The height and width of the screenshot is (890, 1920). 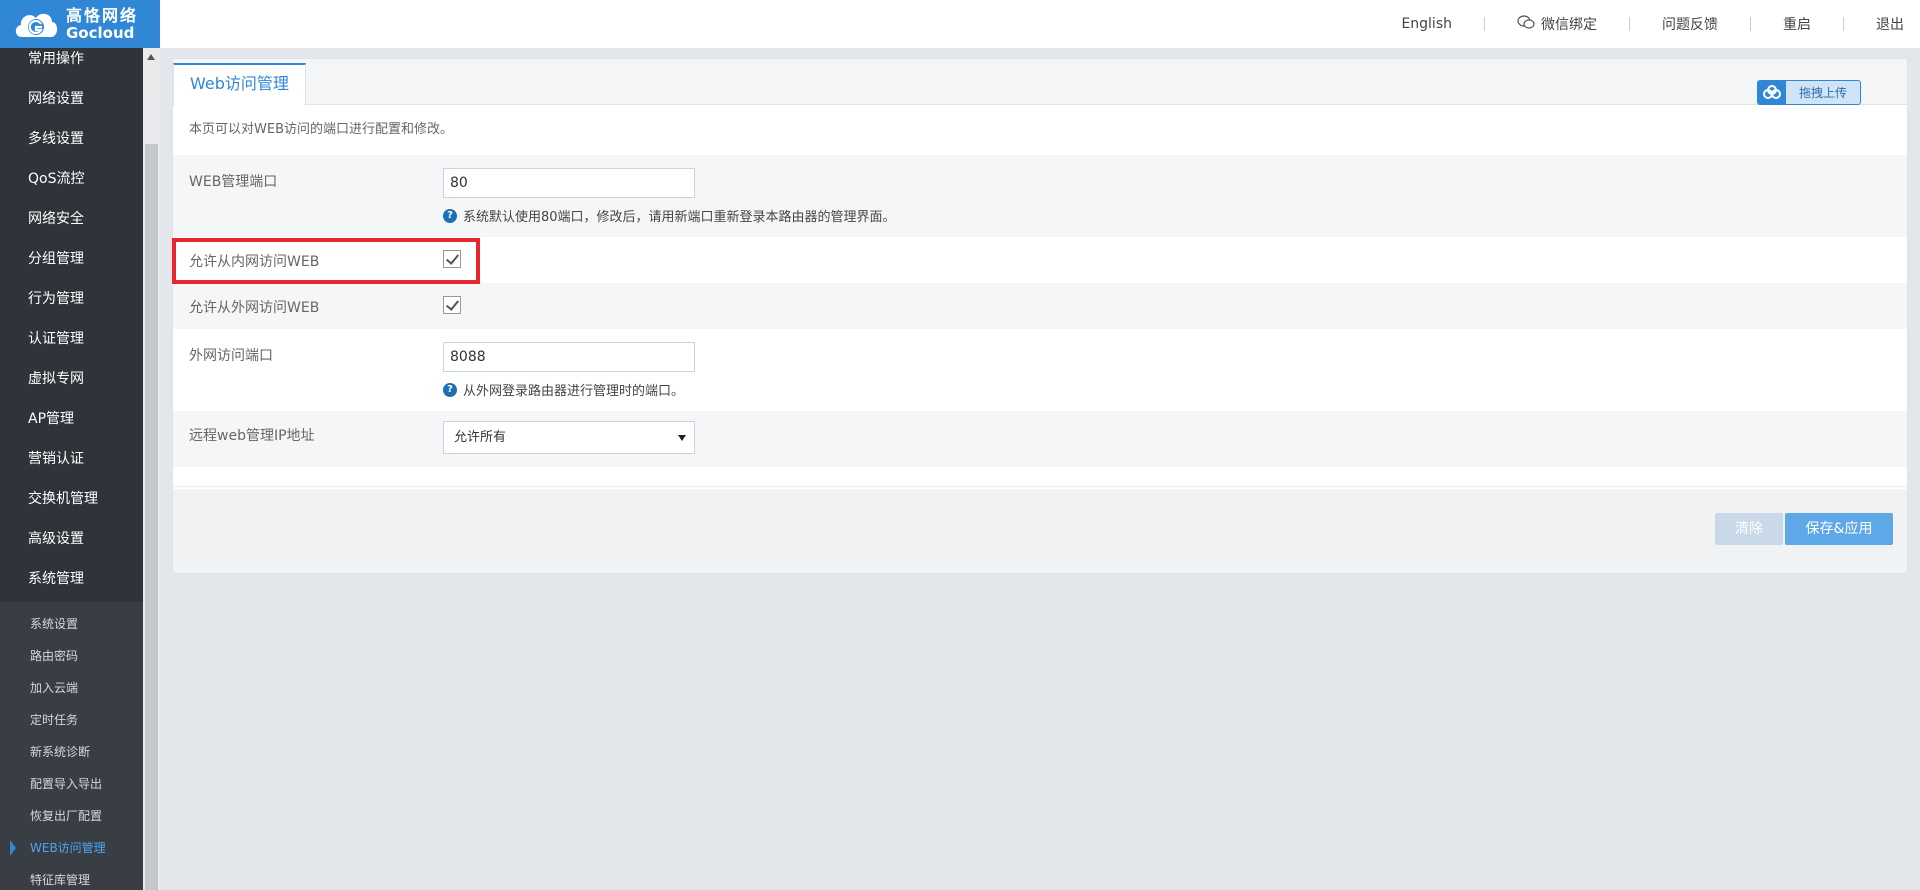 I want to click on web-port-input: 80, so click(x=569, y=183).